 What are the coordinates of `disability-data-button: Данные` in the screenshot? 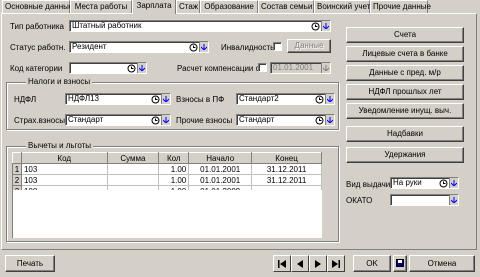 It's located at (309, 46).